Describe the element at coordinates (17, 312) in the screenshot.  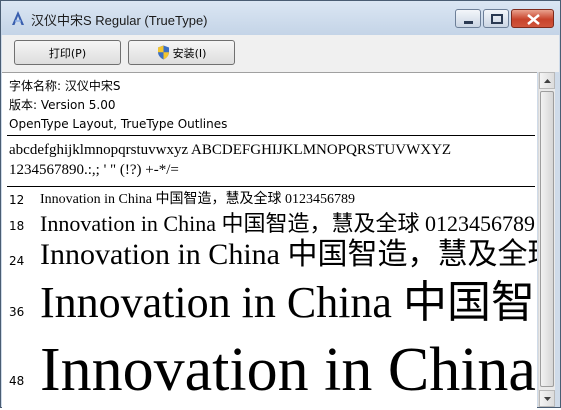
I see `size-label: 36` at that location.